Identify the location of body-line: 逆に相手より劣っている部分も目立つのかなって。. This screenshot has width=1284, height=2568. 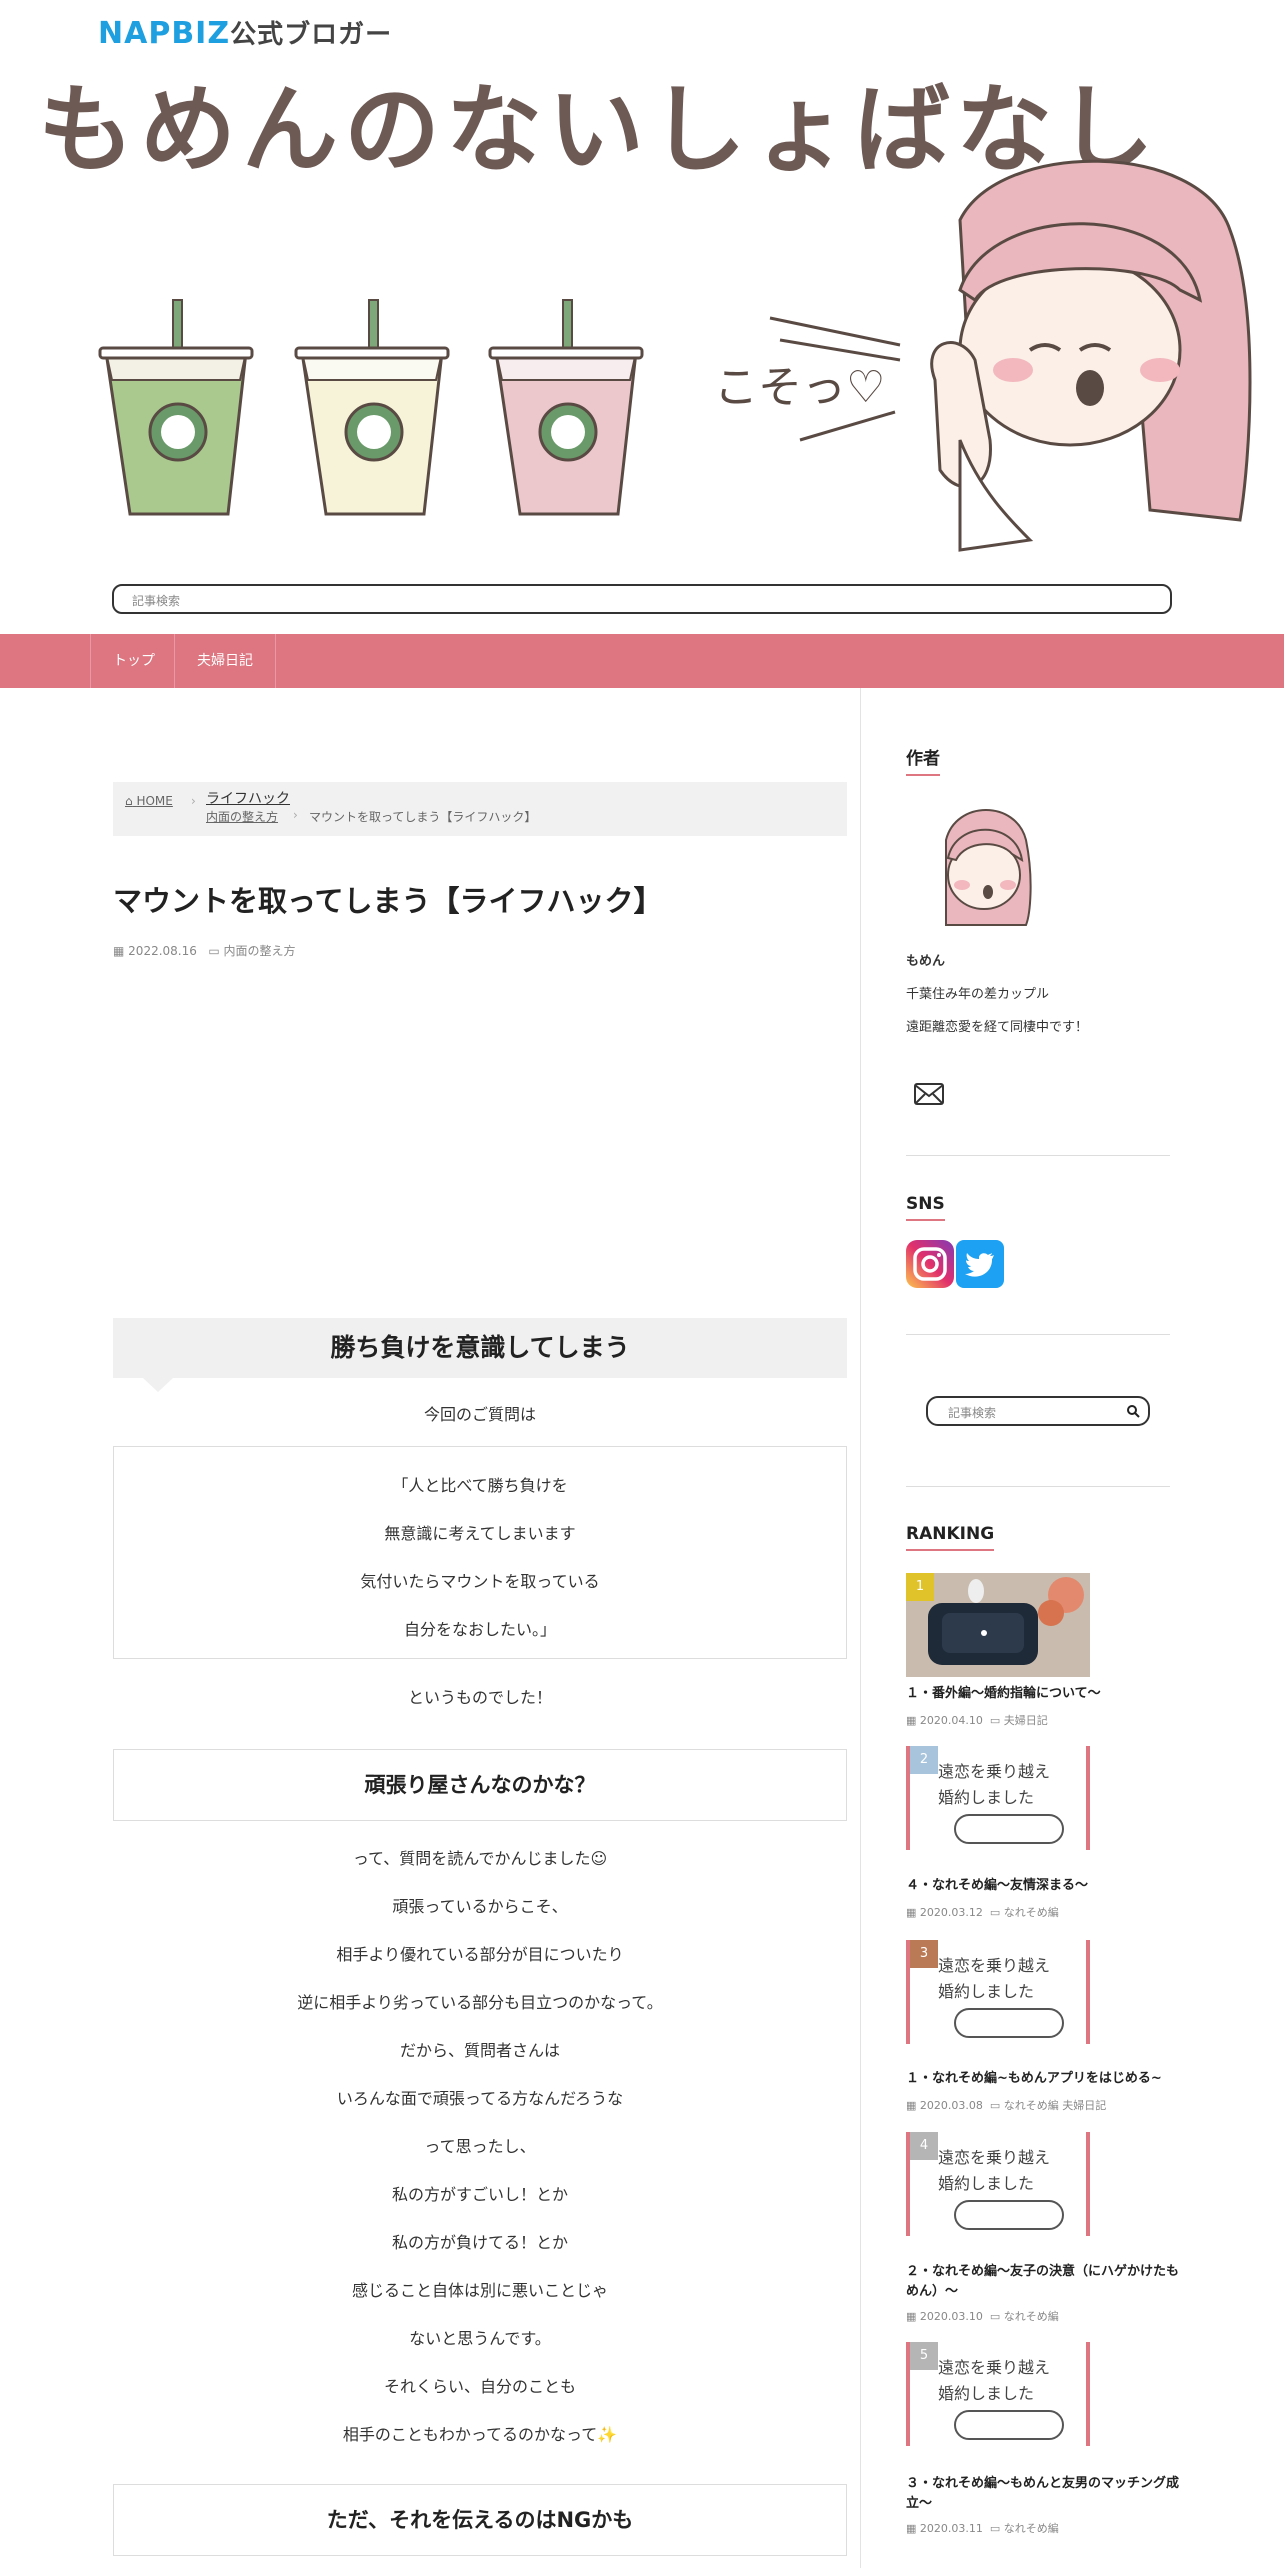
(480, 2002).